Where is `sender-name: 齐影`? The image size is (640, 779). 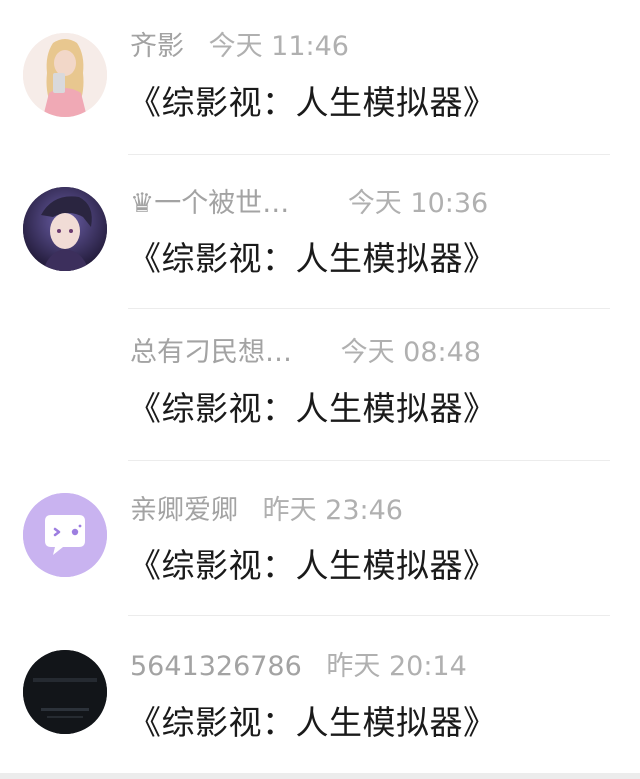 sender-name: 齐影 is located at coordinates (157, 46).